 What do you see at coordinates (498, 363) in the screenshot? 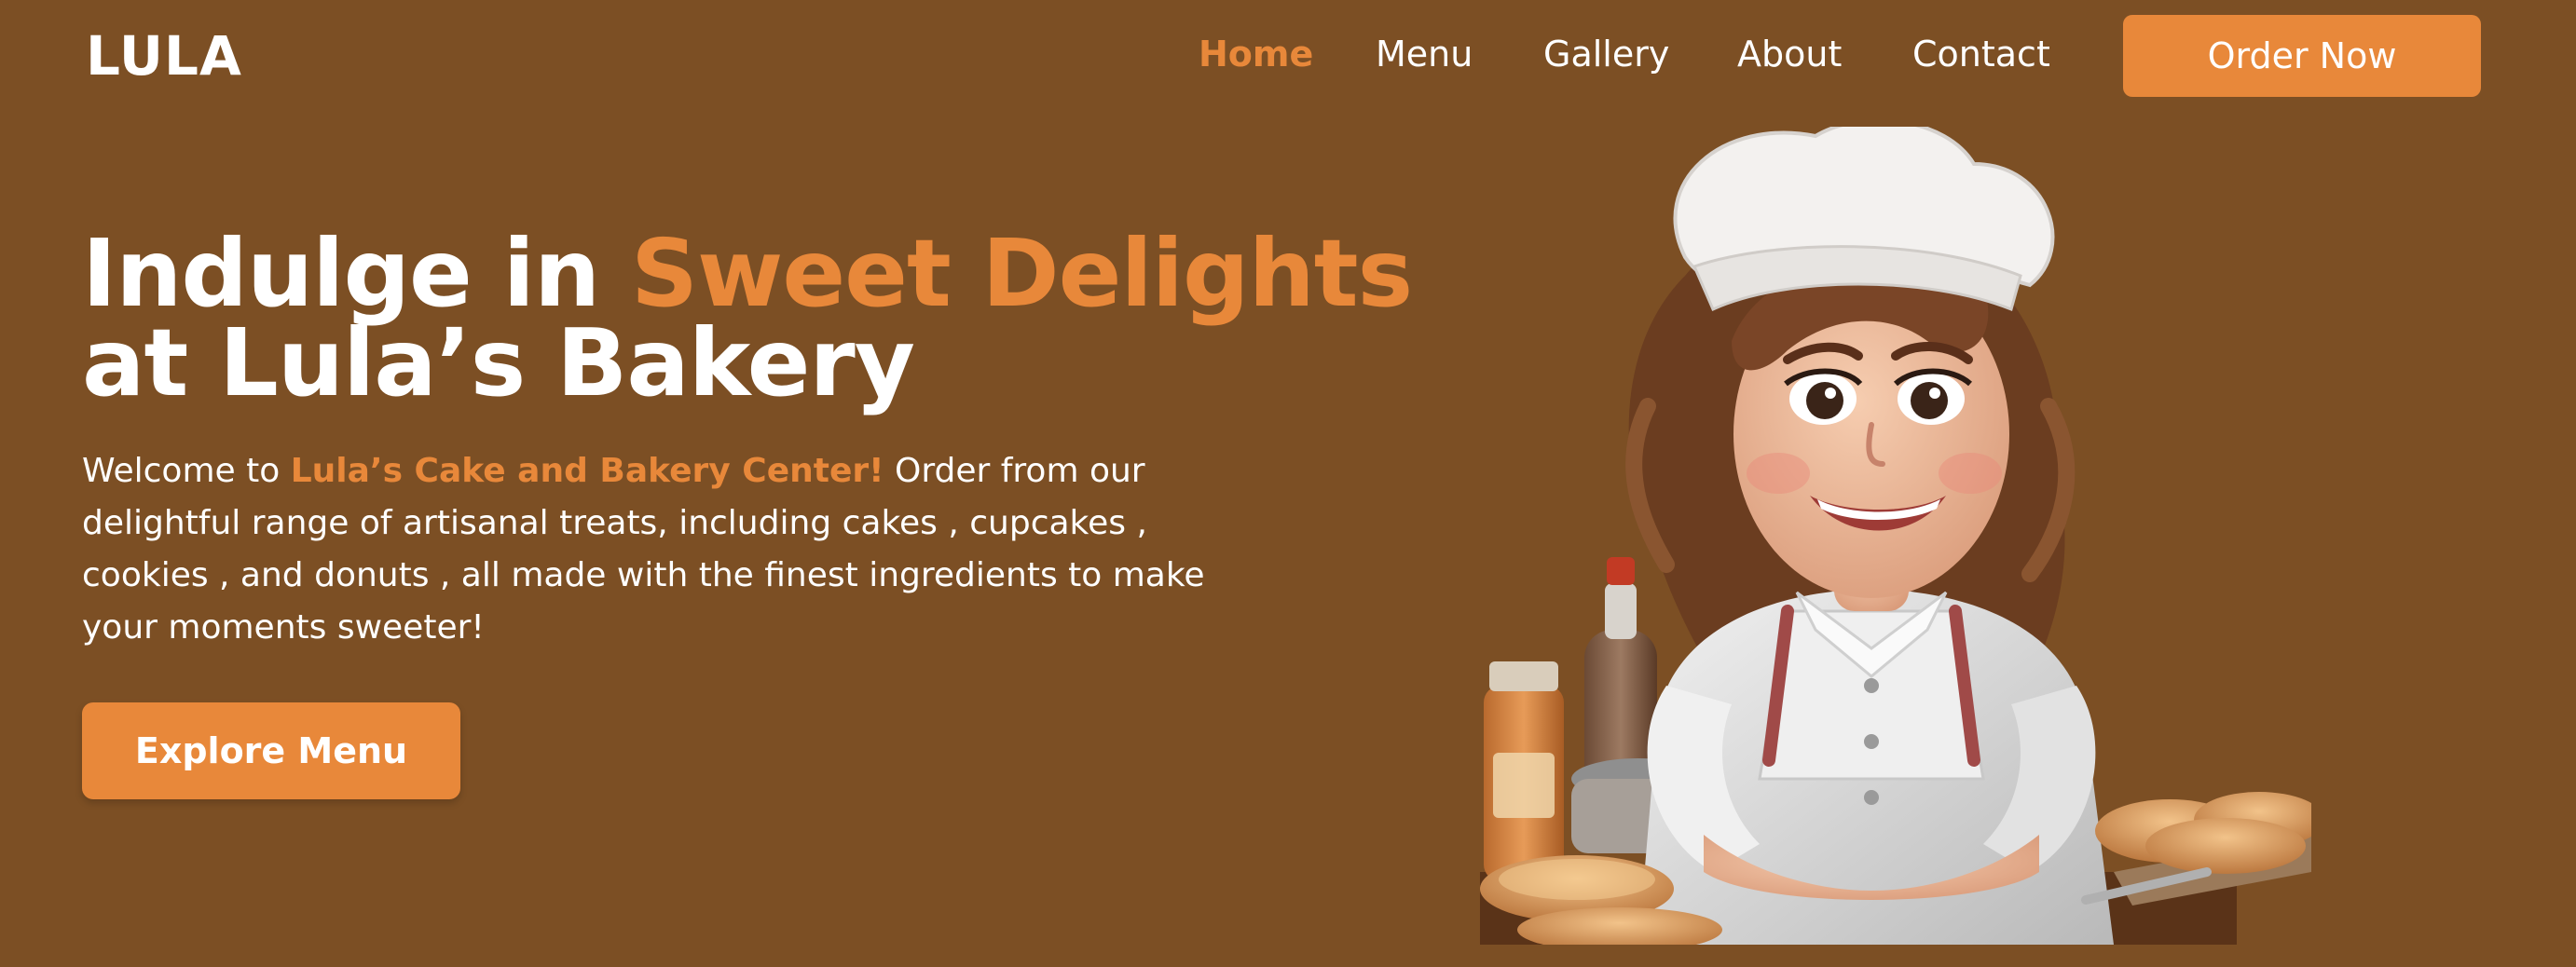
I see `hero-title-part2: at Lula’s Bakery` at bounding box center [498, 363].